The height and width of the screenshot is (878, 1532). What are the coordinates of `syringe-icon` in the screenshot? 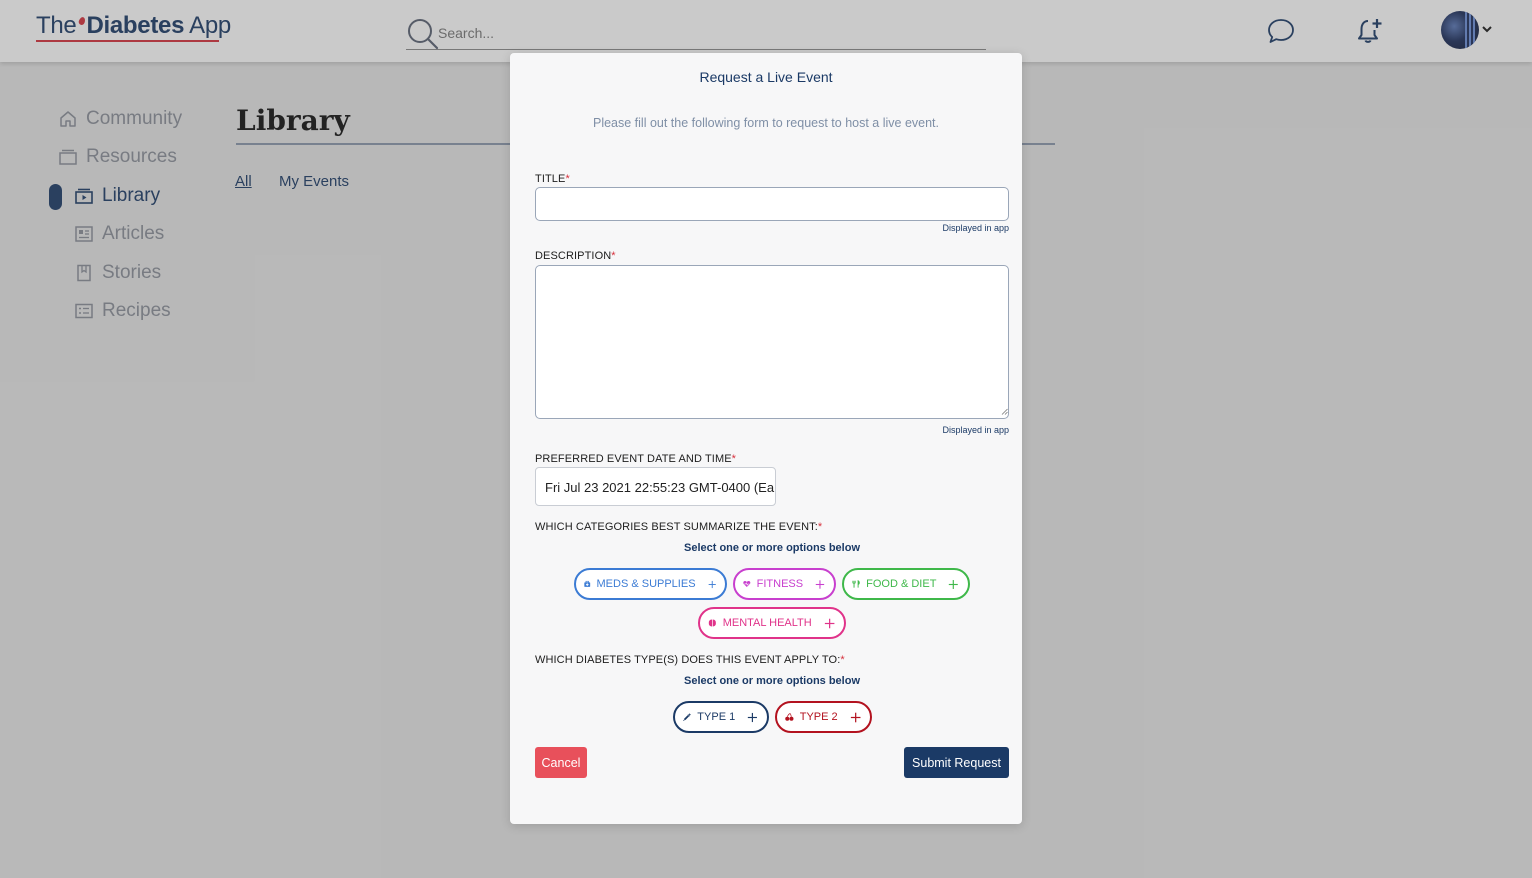 It's located at (687, 717).